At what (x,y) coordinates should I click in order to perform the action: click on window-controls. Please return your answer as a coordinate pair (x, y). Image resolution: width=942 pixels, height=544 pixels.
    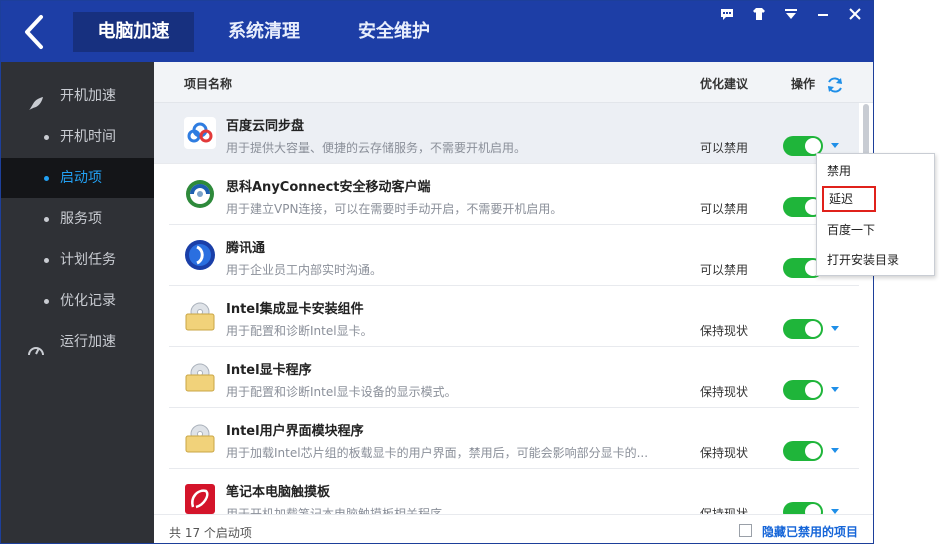
    Looking at the image, I should click on (791, 17).